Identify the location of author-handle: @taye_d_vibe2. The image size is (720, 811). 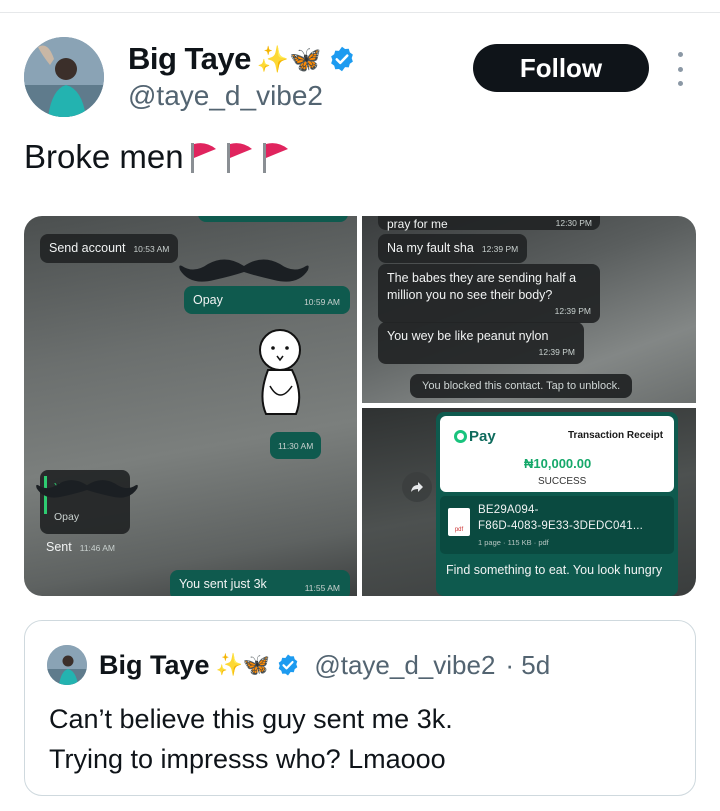
(225, 96).